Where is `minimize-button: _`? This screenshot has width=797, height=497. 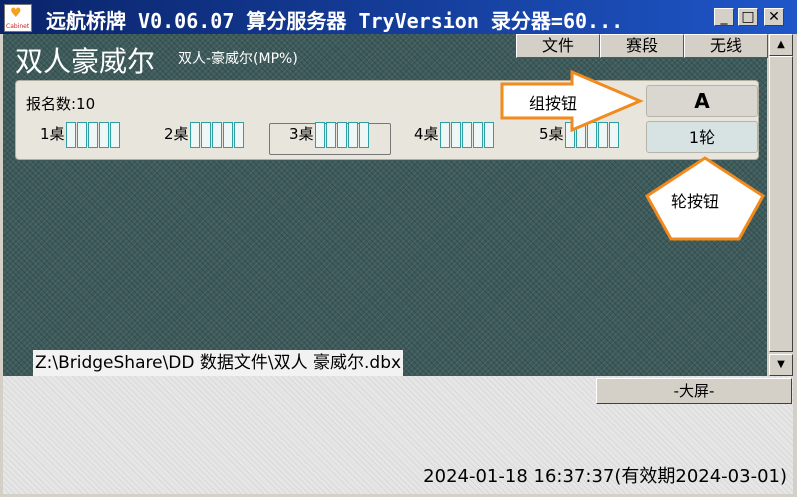 minimize-button: _ is located at coordinates (724, 17).